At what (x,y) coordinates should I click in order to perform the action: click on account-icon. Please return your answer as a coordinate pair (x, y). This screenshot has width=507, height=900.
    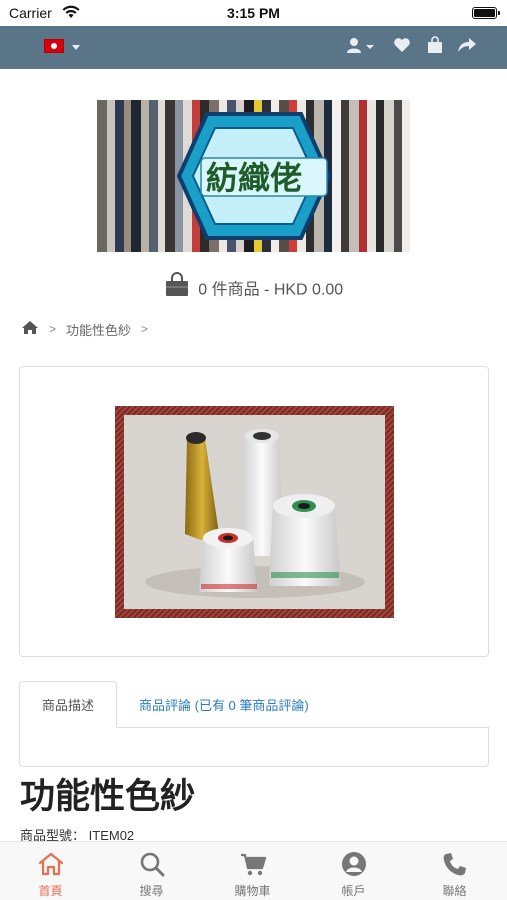
    Looking at the image, I should click on (354, 864).